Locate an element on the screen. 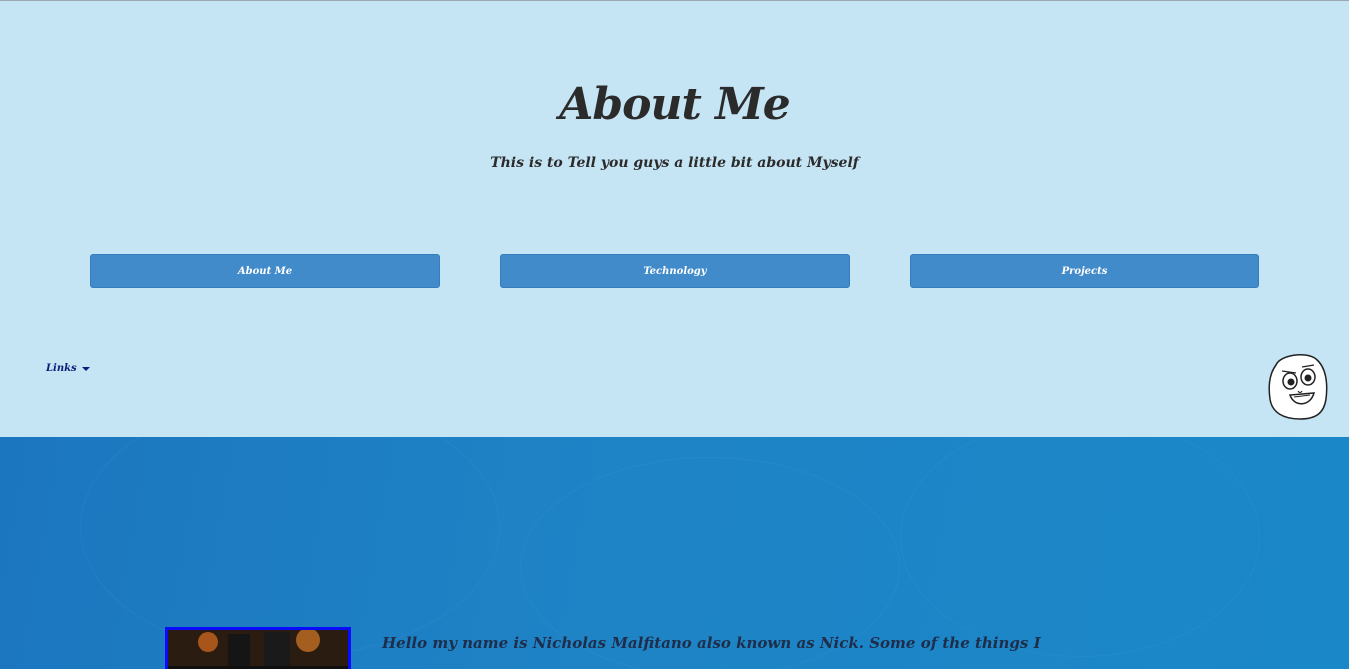 Image resolution: width=1349 pixels, height=669 pixels. game-cover-art is located at coordinates (258, 649).